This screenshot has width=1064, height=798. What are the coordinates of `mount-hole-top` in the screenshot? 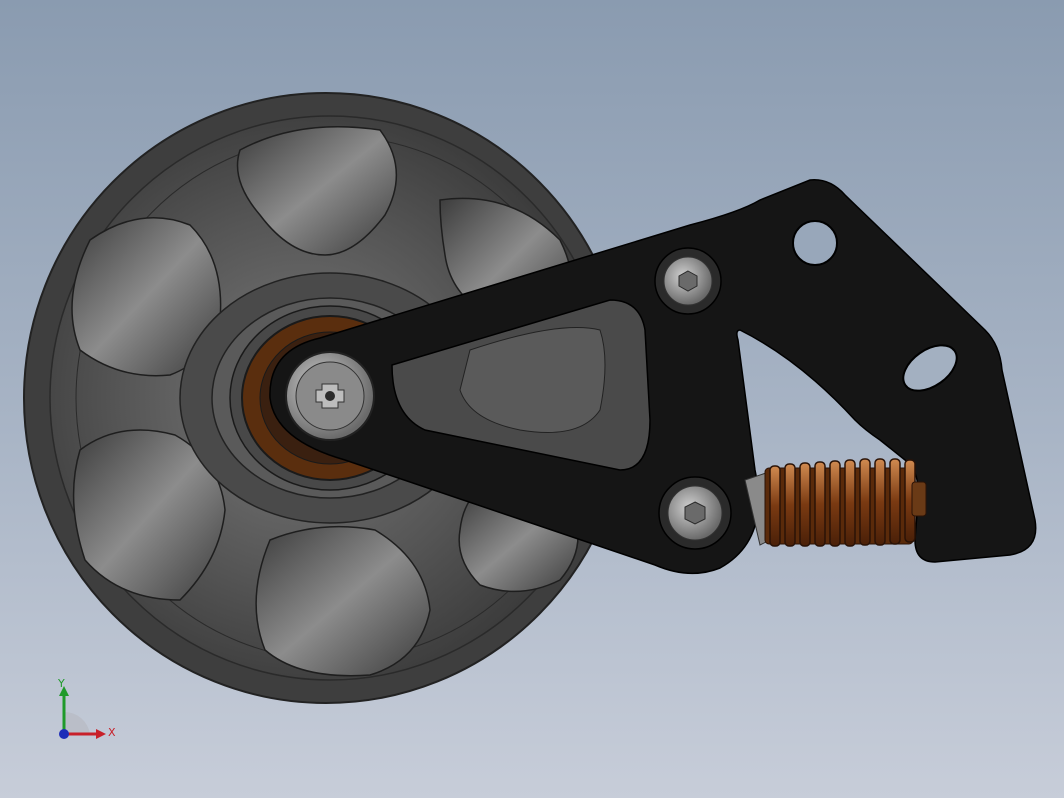 It's located at (815, 243).